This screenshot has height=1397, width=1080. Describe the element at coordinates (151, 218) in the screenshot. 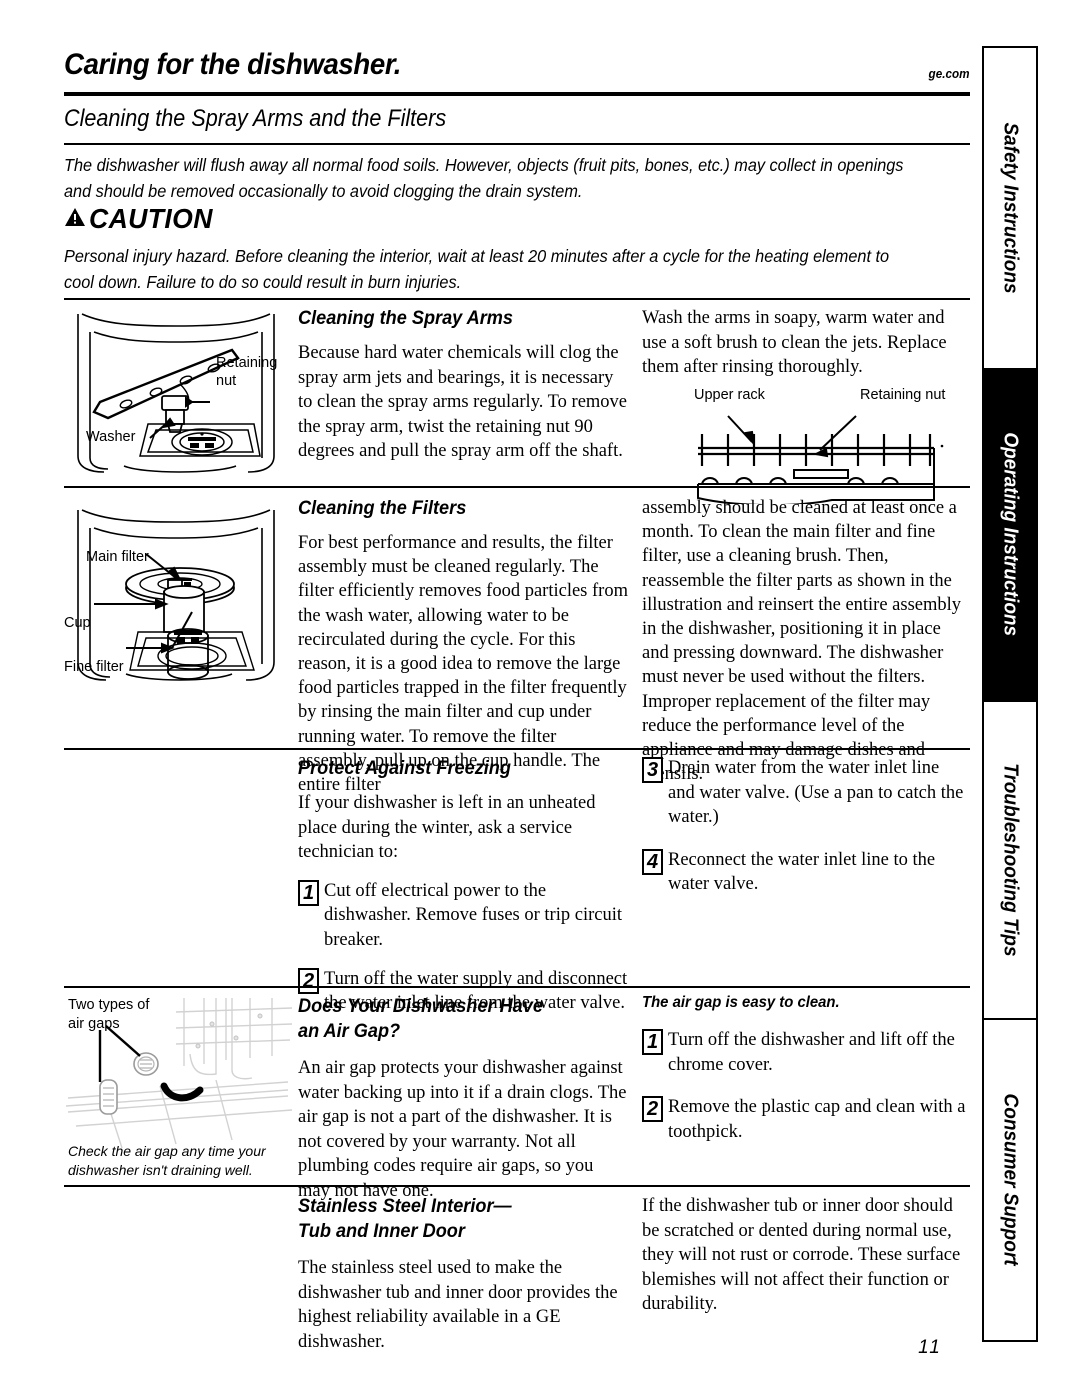

I see `caution-label: CAUTION` at that location.